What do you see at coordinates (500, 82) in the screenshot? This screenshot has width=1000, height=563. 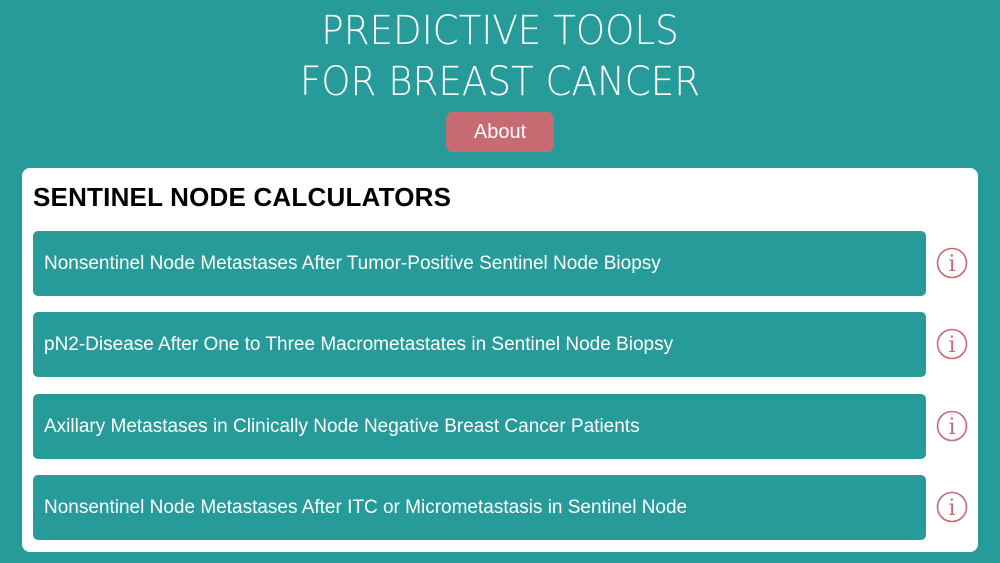 I see `app-title-line-2: FOR BREAST CANCER` at bounding box center [500, 82].